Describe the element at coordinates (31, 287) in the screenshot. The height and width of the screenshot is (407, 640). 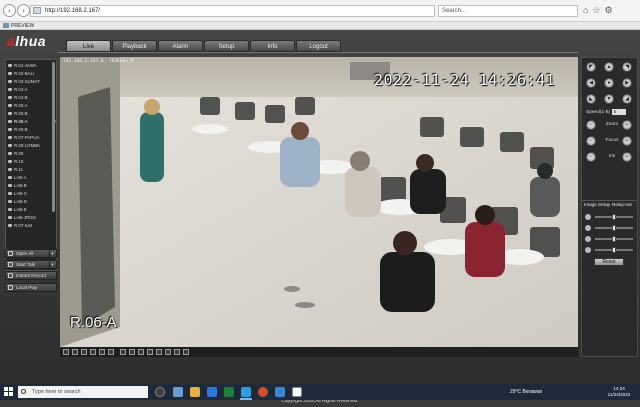
I see `local-play-button: Local Play` at that location.